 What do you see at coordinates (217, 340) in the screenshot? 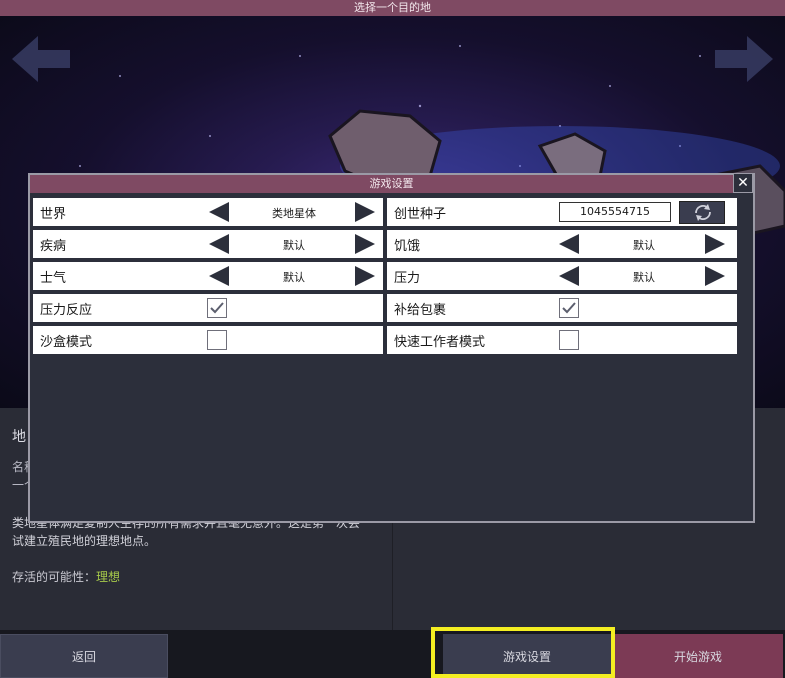
I see `sandbox-checkbox` at bounding box center [217, 340].